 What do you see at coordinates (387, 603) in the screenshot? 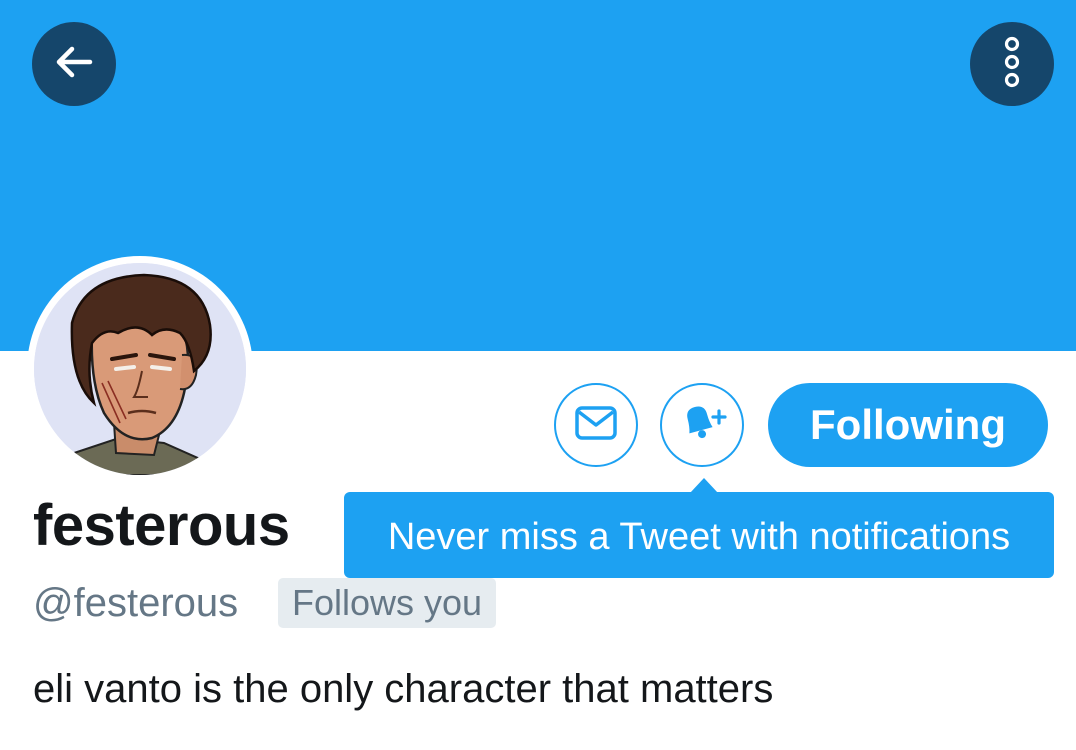
I see `follows-you-badge: Follows you` at bounding box center [387, 603].